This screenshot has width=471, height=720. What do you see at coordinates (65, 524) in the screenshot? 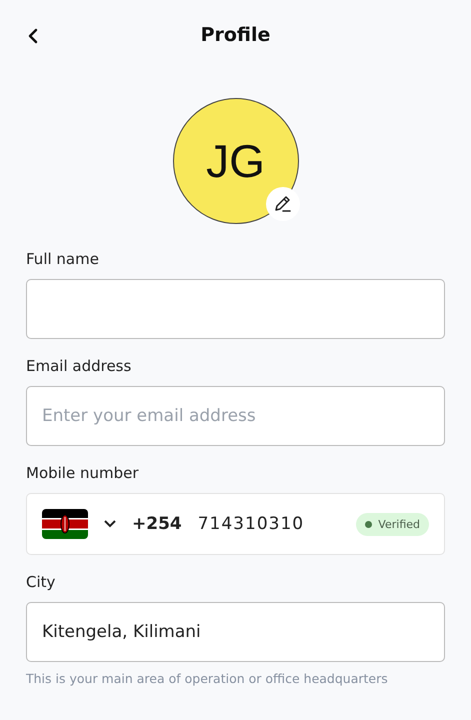
I see `flag-icon` at bounding box center [65, 524].